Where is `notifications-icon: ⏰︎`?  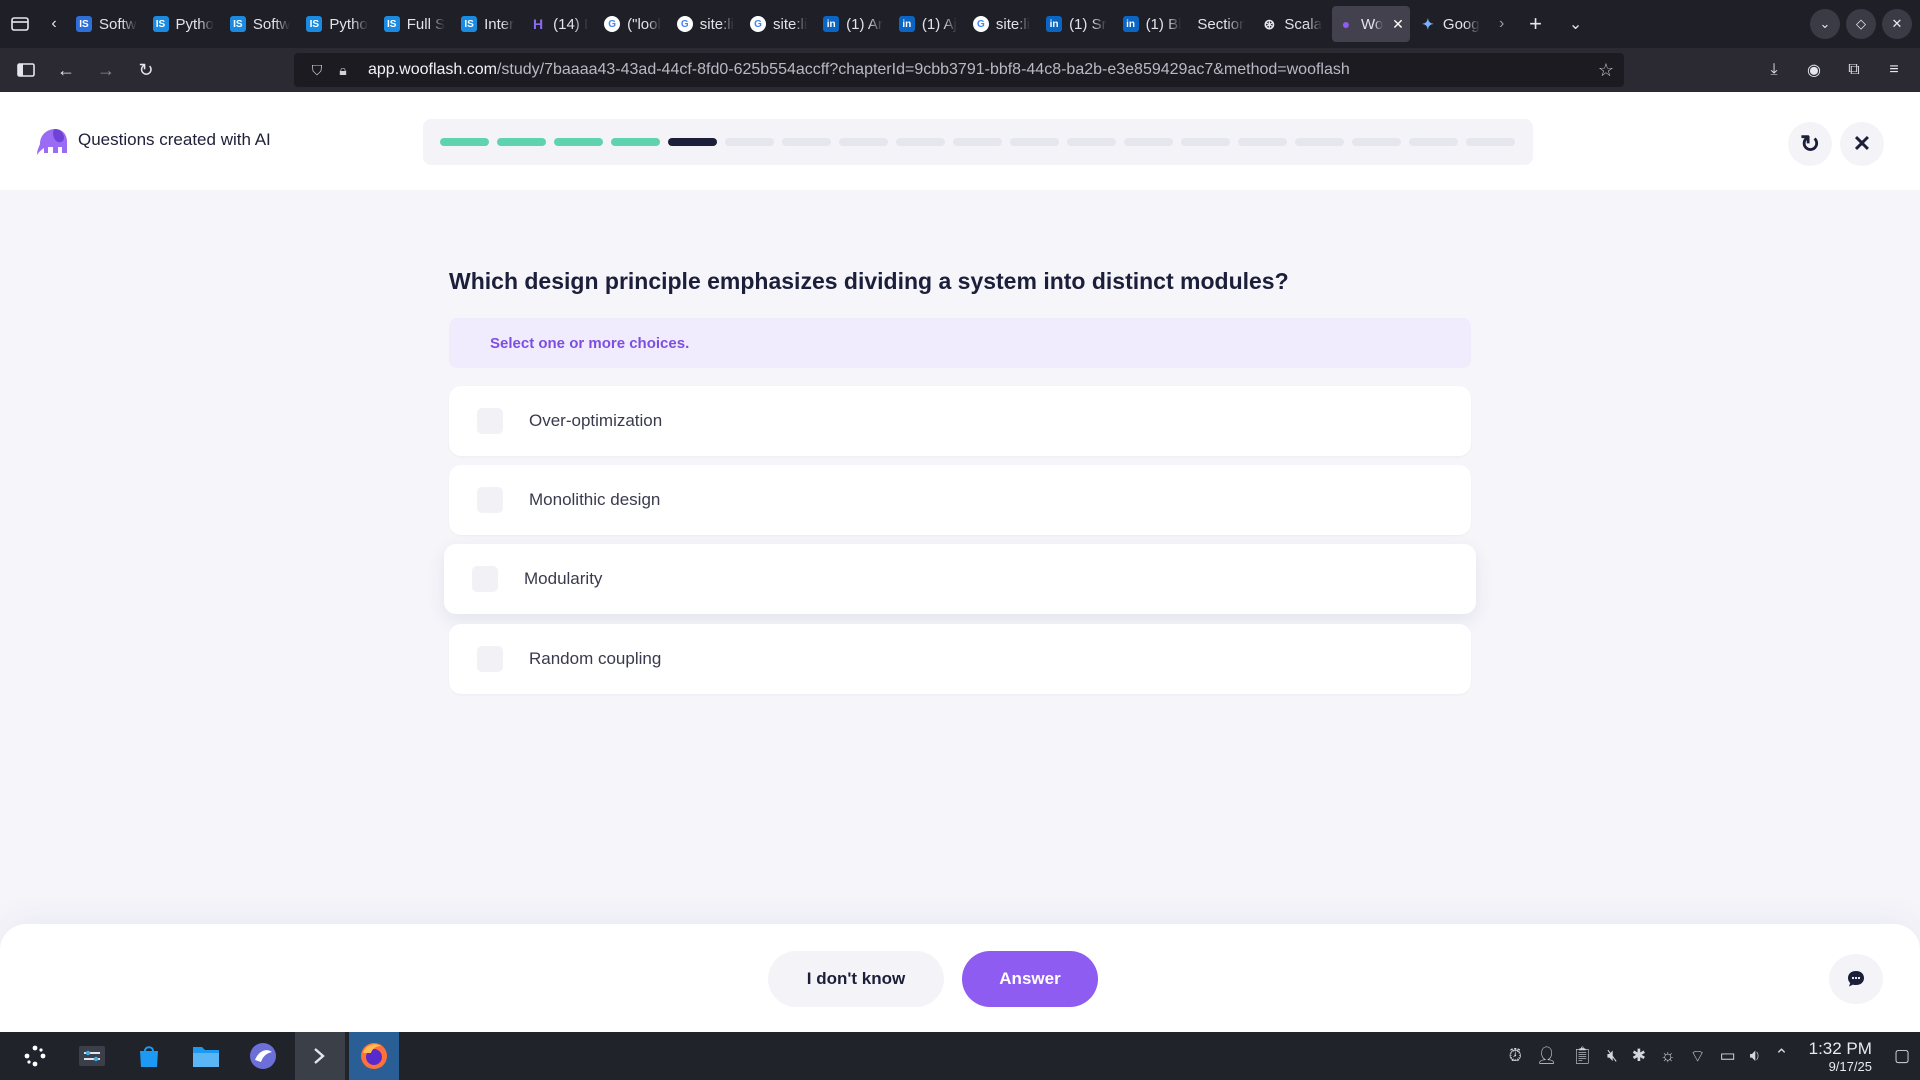 notifications-icon: ⏰︎ is located at coordinates (1515, 1056).